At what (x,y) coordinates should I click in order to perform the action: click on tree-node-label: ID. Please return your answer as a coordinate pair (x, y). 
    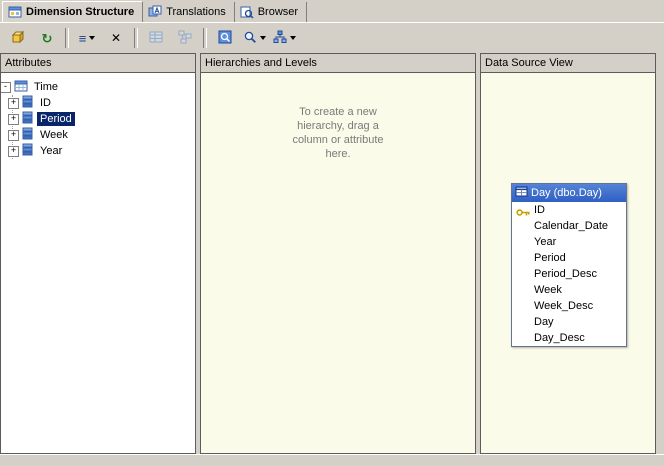
    Looking at the image, I should click on (45, 103).